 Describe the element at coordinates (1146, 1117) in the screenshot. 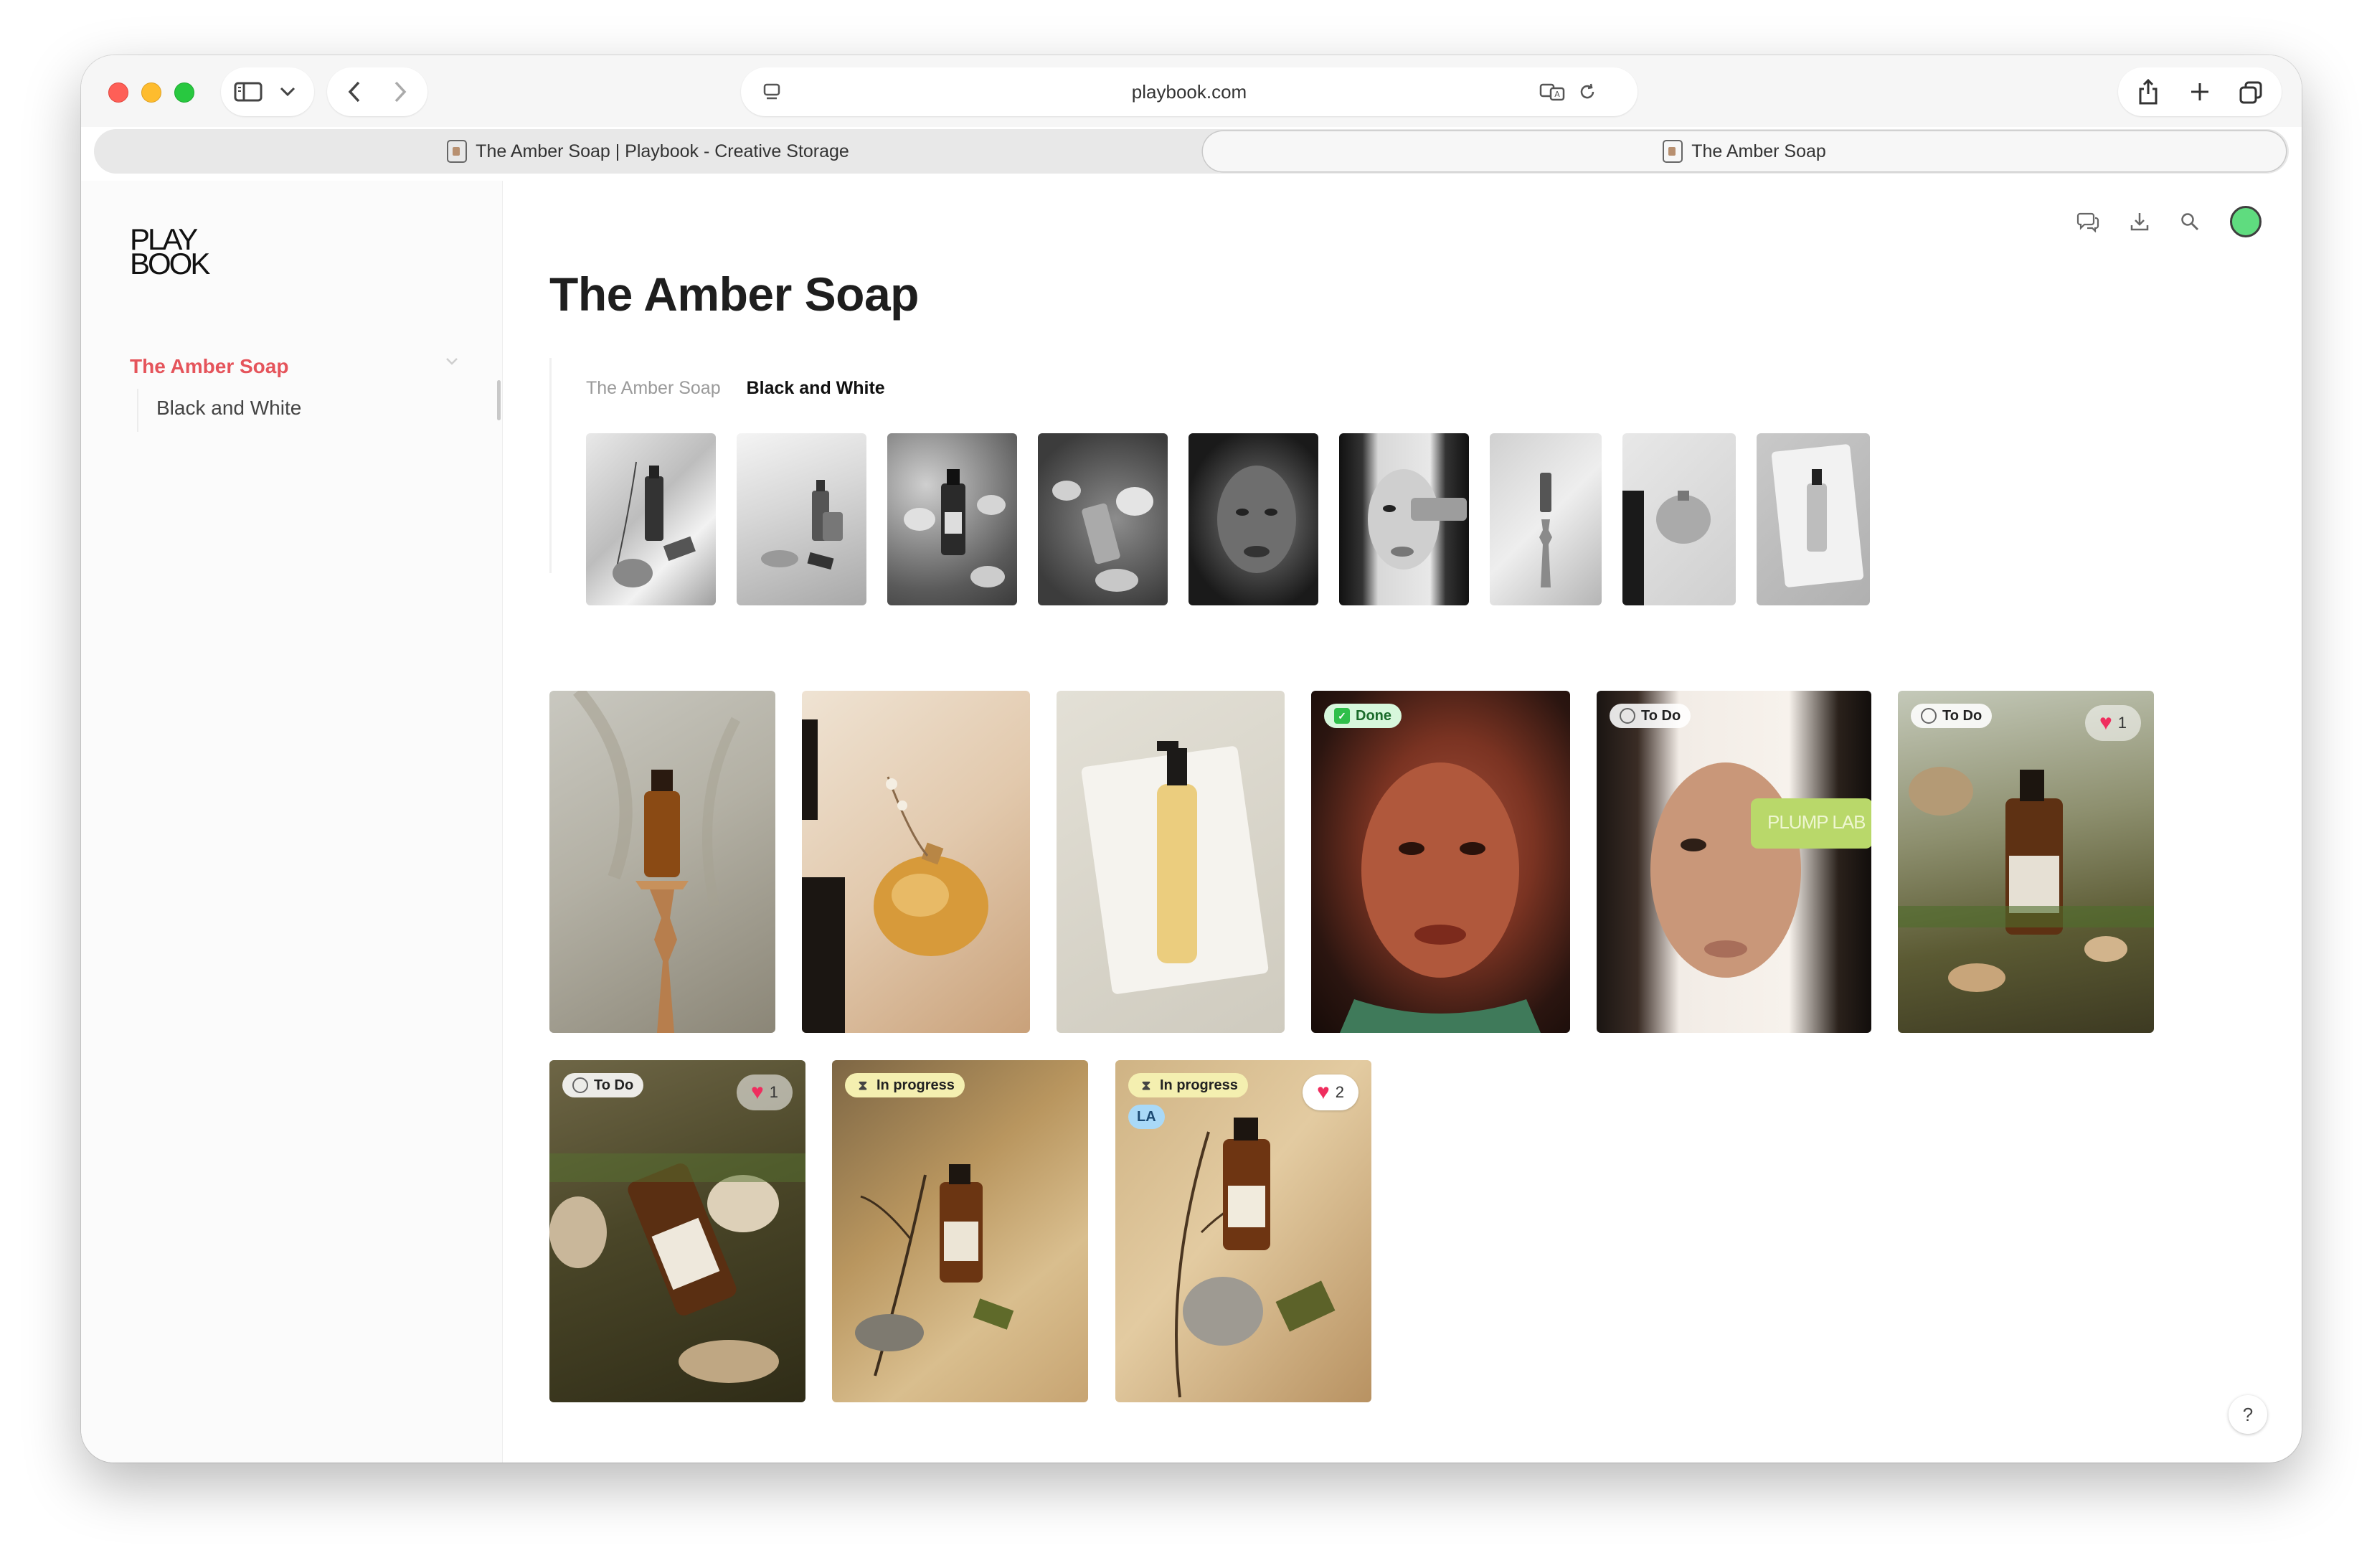

I see `assignee-badge: LA` at that location.